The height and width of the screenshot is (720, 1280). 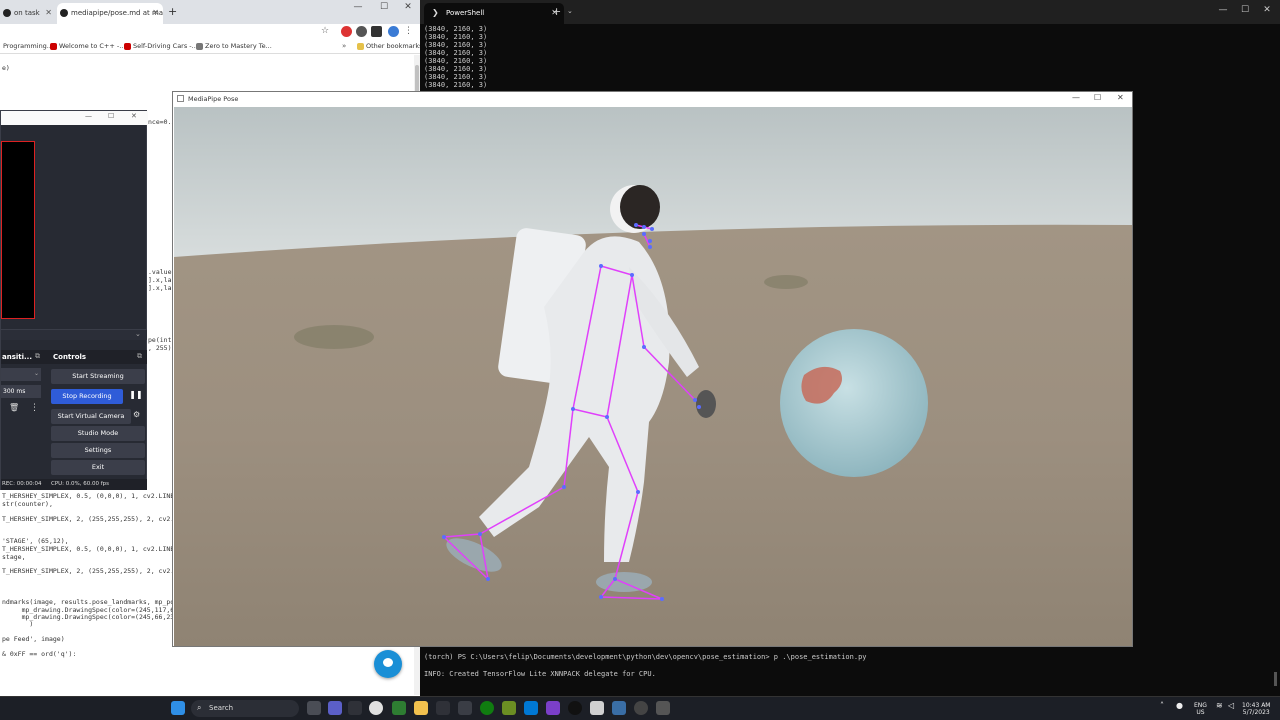 I want to click on obs-preview, so click(x=18, y=230).